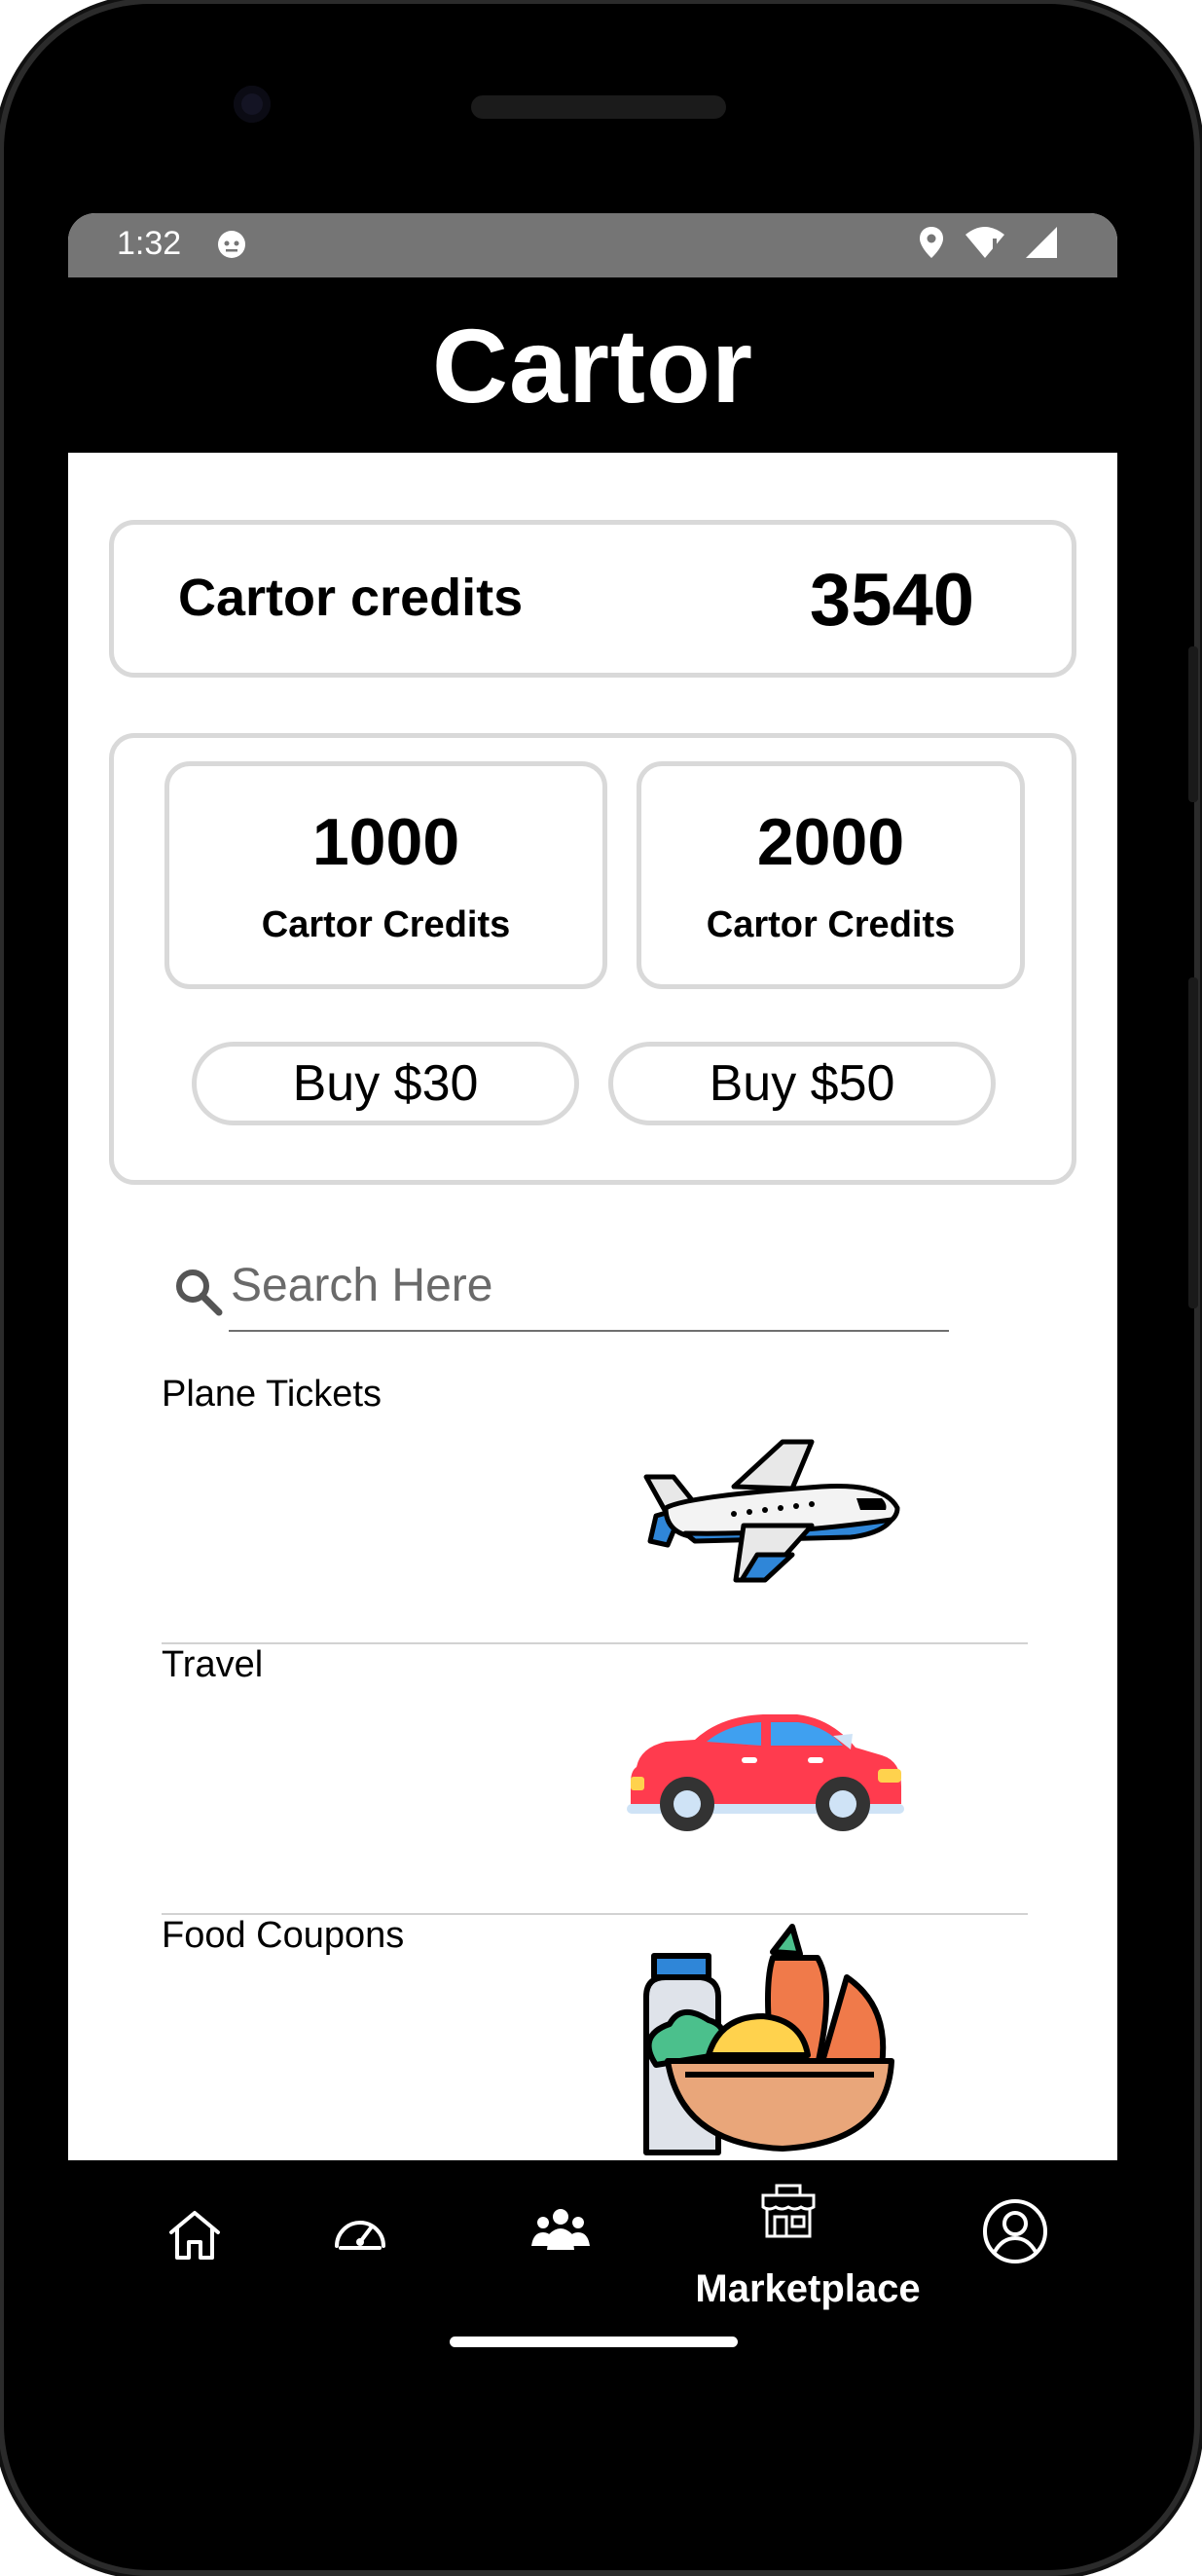  What do you see at coordinates (591, 1285) in the screenshot?
I see `search-input` at bounding box center [591, 1285].